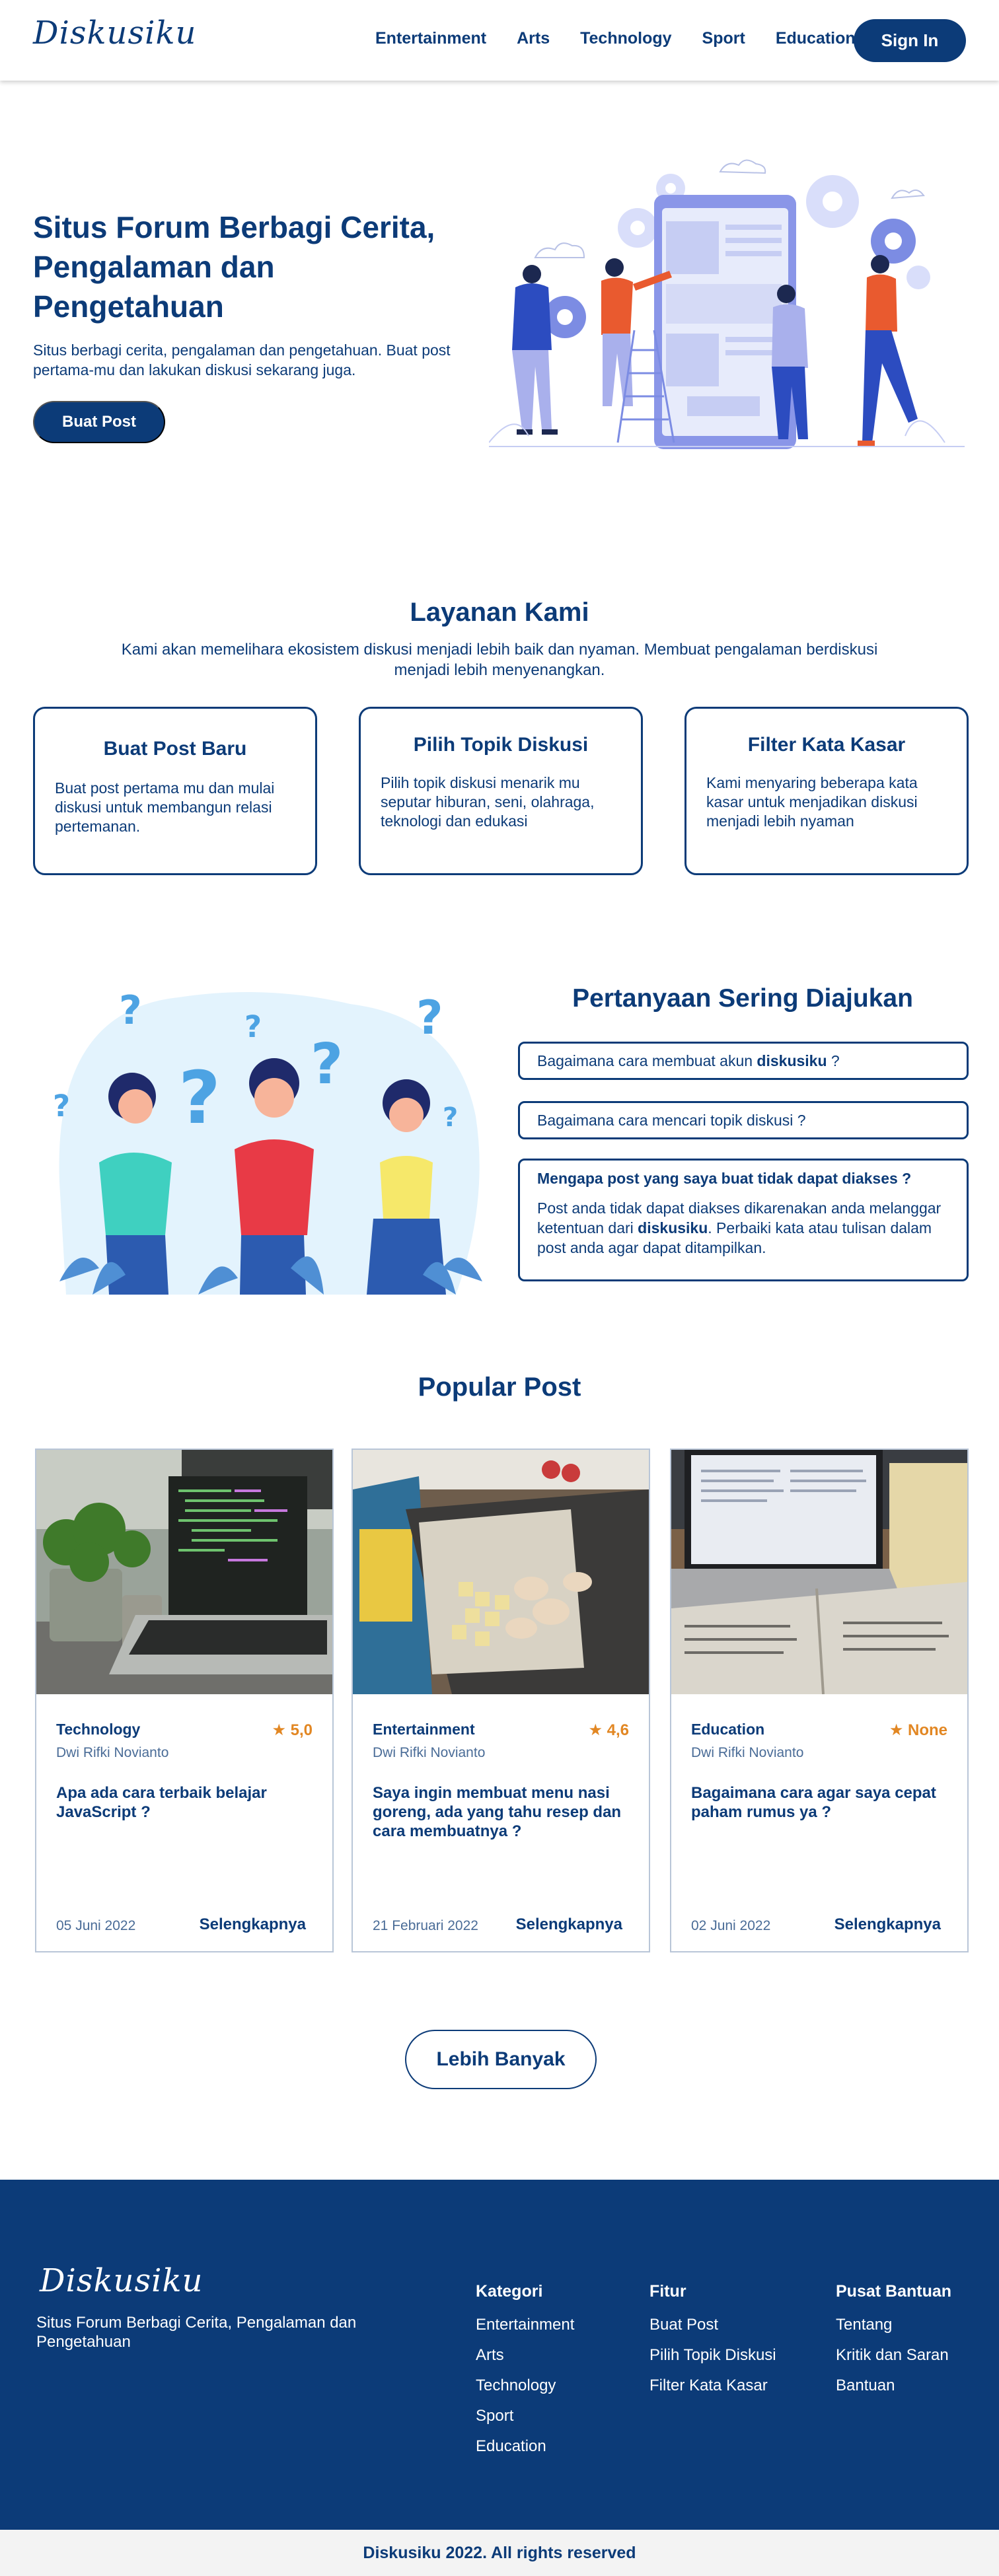 Image resolution: width=999 pixels, height=2576 pixels. I want to click on faq-item-create-account: Bagaimana cara membuat akun diskusiku ?, so click(743, 1061).